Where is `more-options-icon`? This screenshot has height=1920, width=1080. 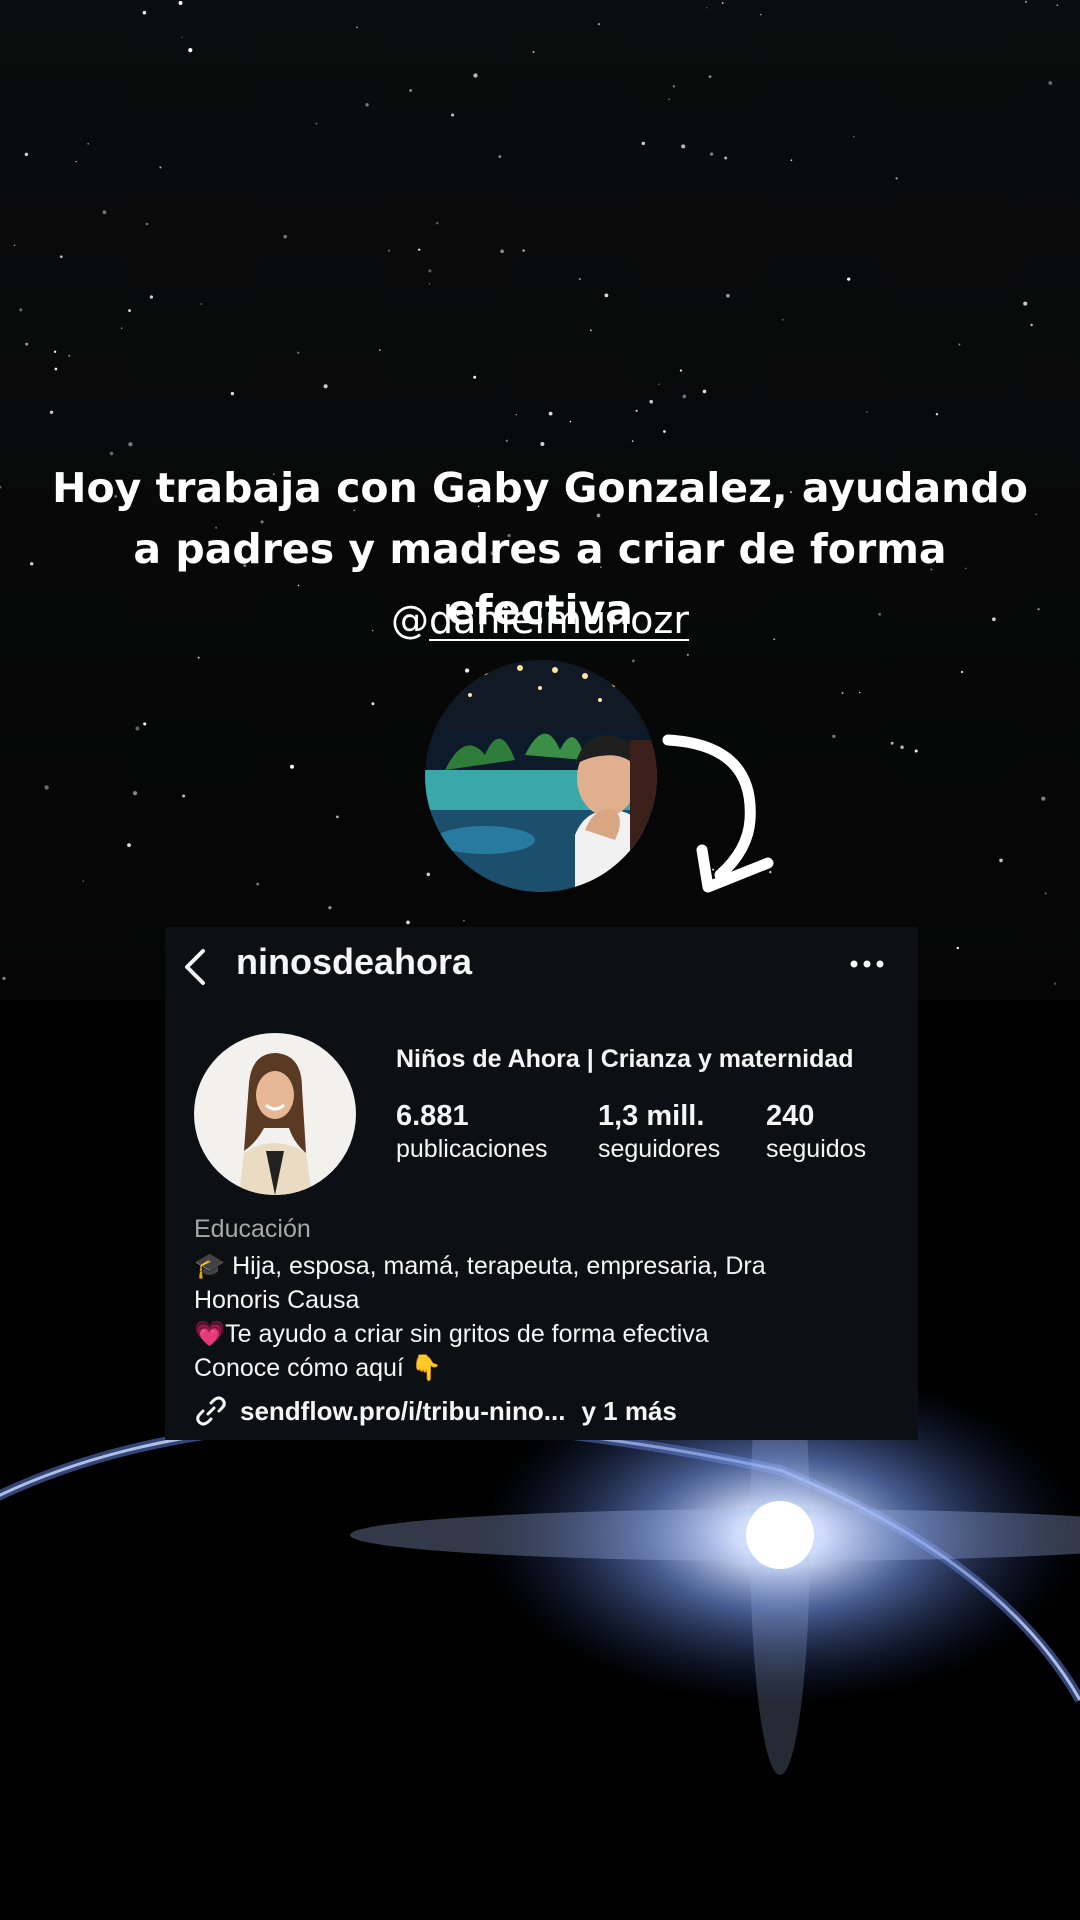 more-options-icon is located at coordinates (867, 964).